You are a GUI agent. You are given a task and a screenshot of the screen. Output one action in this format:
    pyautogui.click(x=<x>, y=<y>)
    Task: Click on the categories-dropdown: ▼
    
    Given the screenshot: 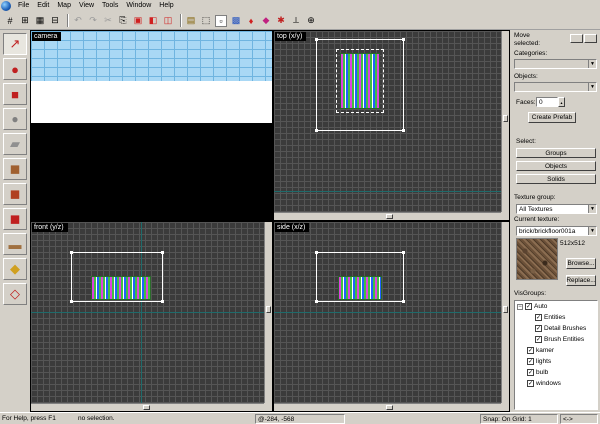 What is the action you would take?
    pyautogui.click(x=555, y=64)
    